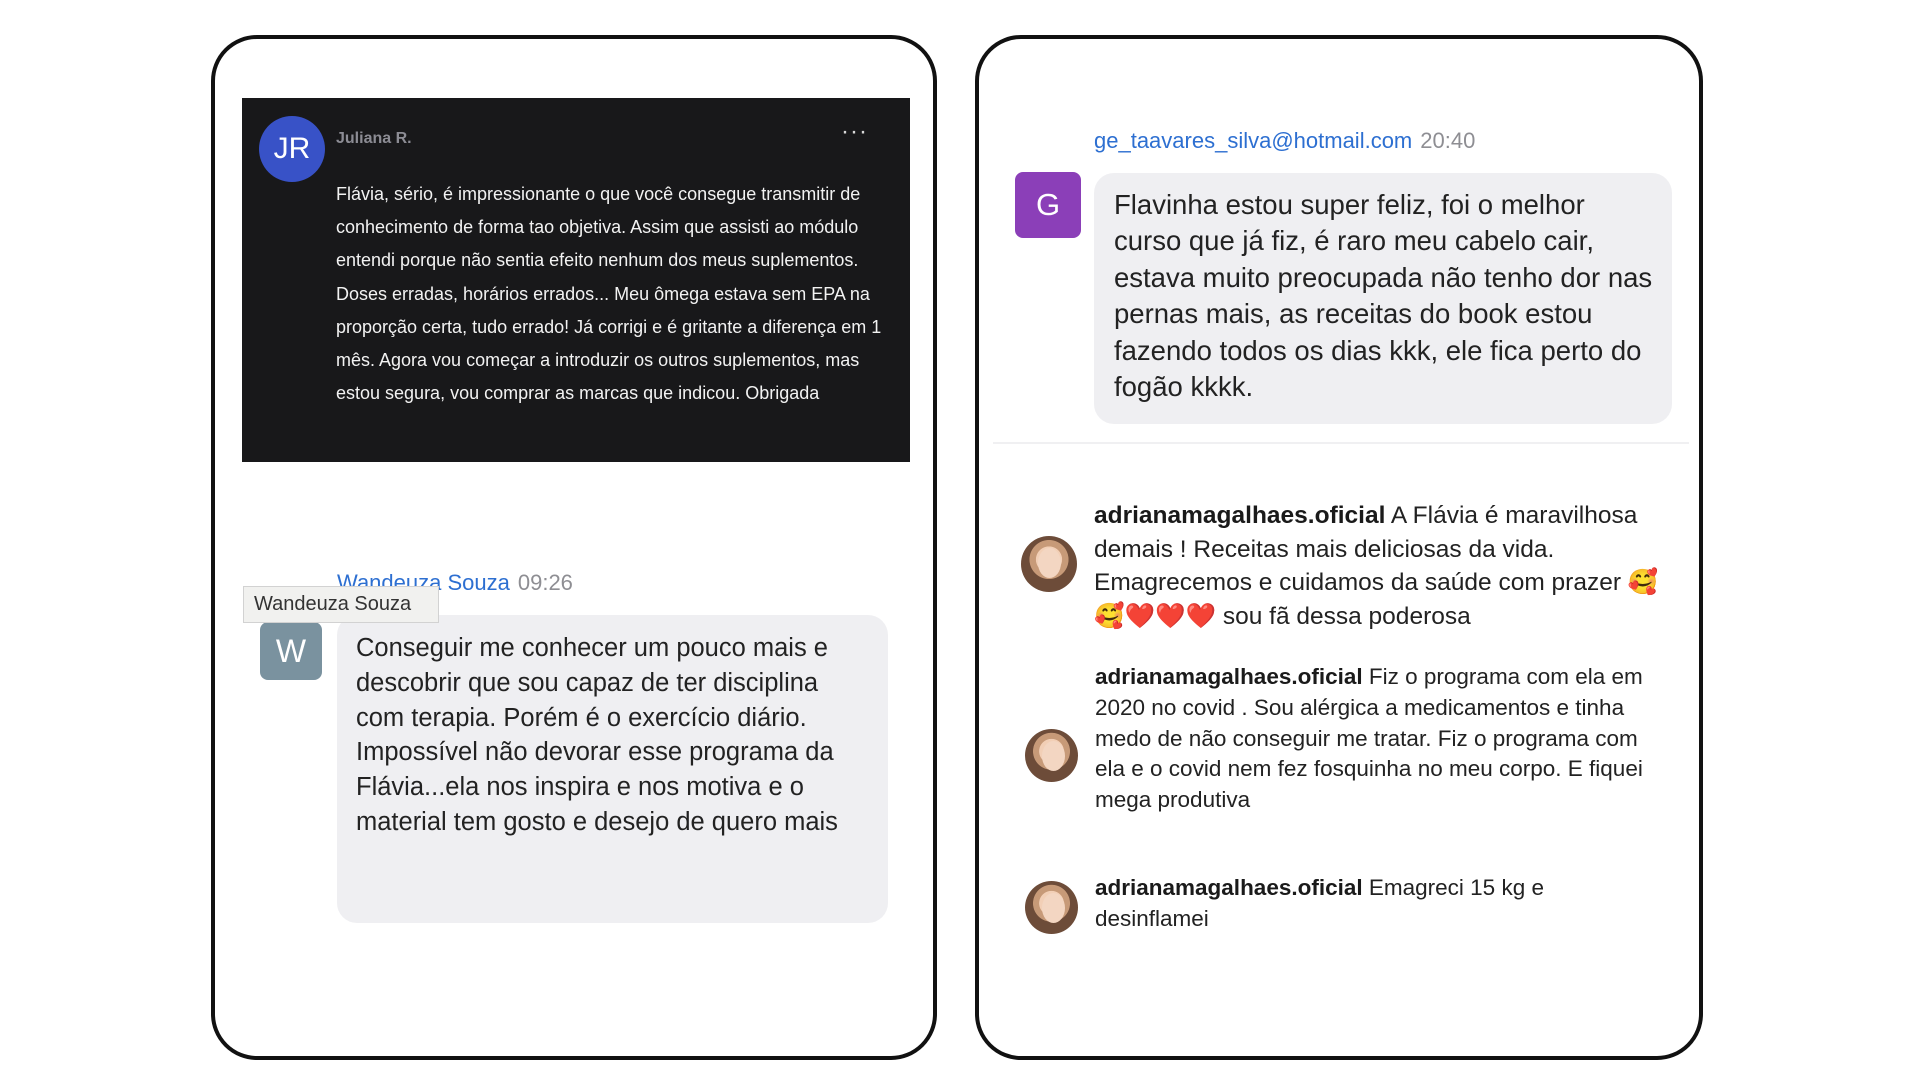 The image size is (1920, 1080). I want to click on message-time: 09:26, so click(545, 582).